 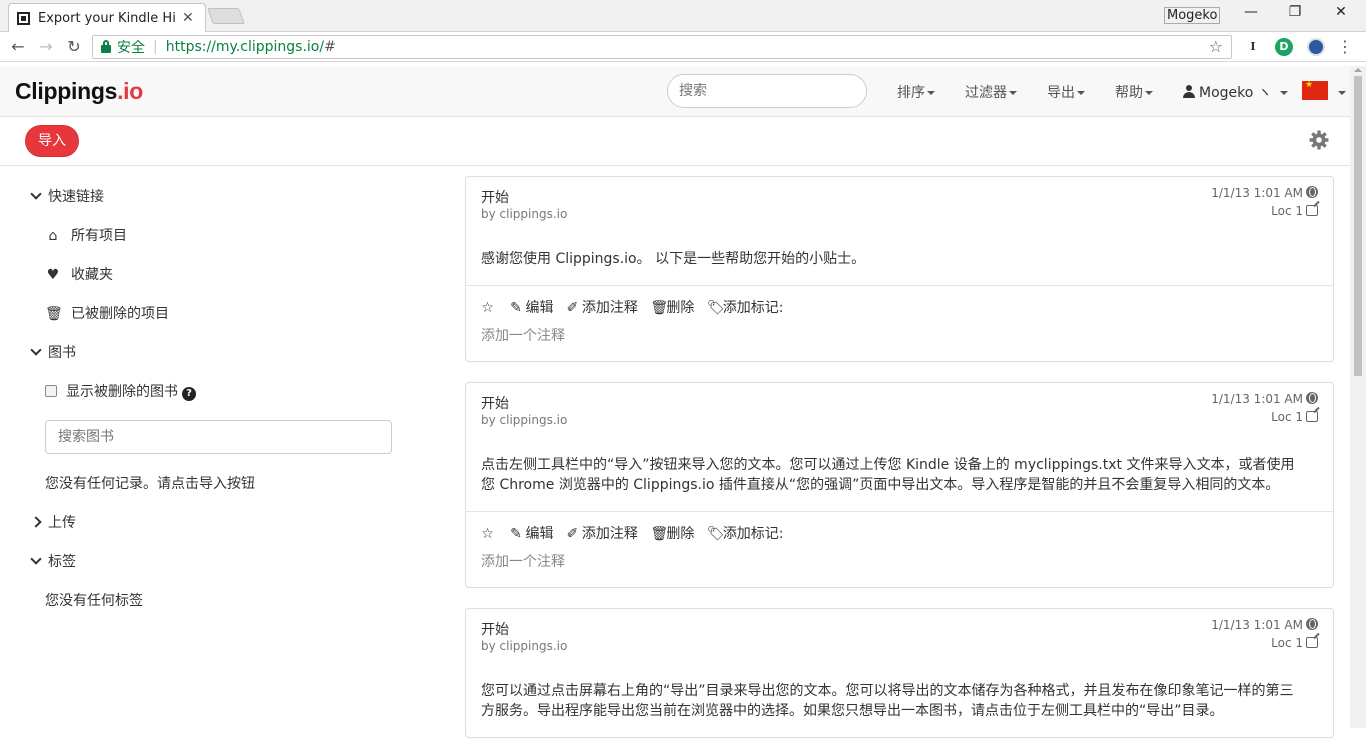 What do you see at coordinates (92, 275) in the screenshot?
I see `favorites-label: 收藏夹` at bounding box center [92, 275].